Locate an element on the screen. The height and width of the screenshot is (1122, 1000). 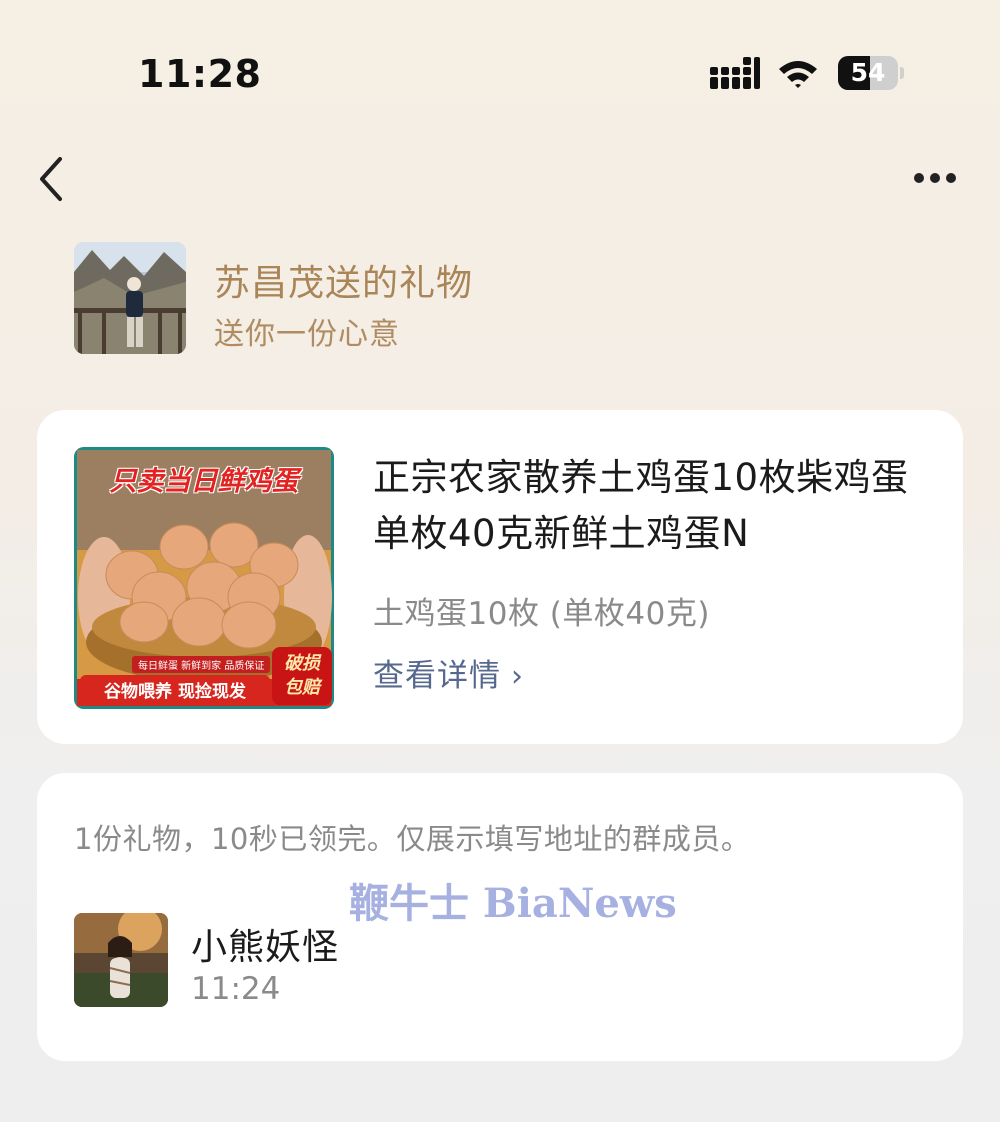
claims-summary: 1份礼物，10秒已领完。仅展示填写地址的群成员。 is located at coordinates (412, 839).